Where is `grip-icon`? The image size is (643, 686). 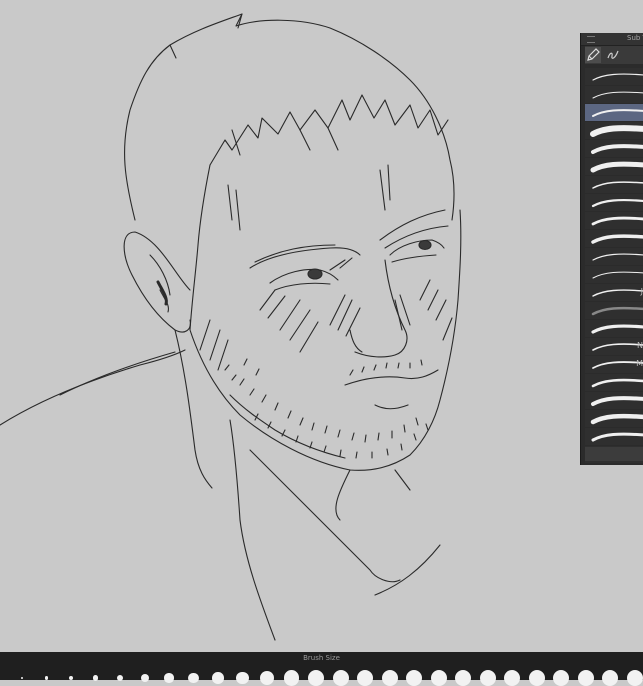 grip-icon is located at coordinates (591, 39).